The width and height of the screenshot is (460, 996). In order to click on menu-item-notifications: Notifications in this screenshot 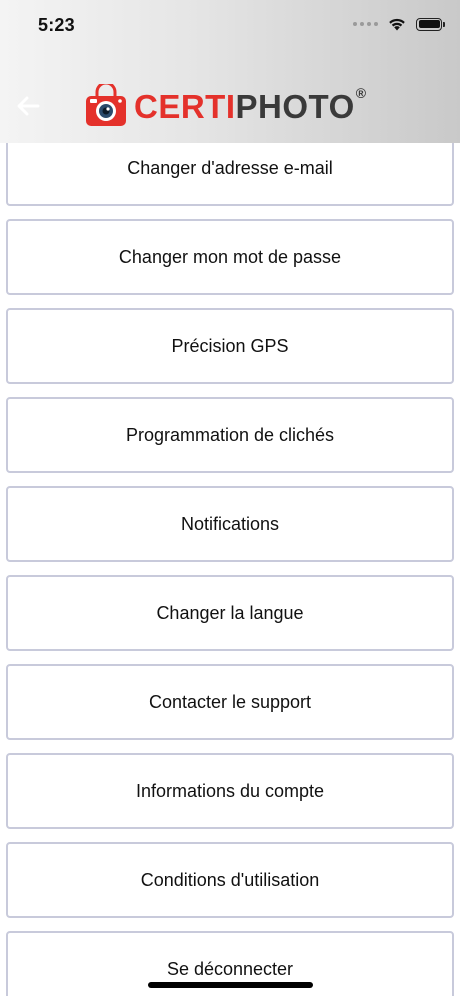, I will do `click(230, 524)`.